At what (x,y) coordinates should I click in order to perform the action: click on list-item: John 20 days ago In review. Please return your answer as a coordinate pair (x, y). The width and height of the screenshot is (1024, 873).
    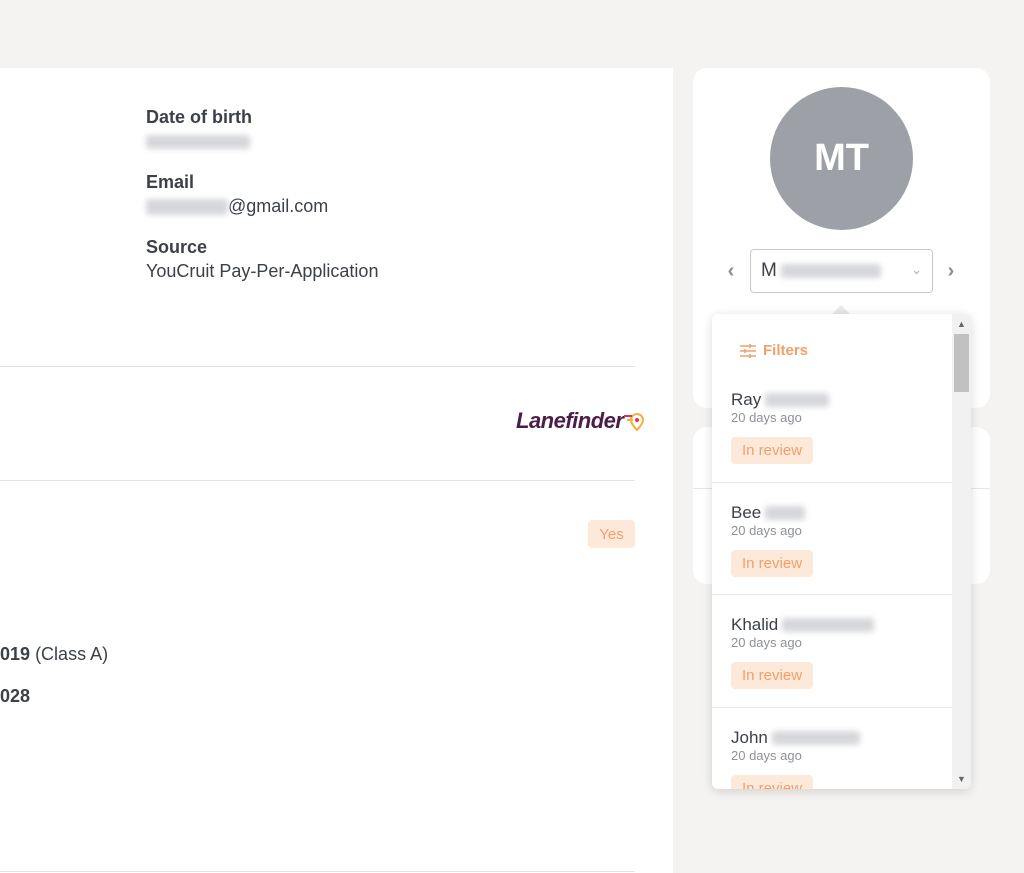
    Looking at the image, I should click on (832, 748).